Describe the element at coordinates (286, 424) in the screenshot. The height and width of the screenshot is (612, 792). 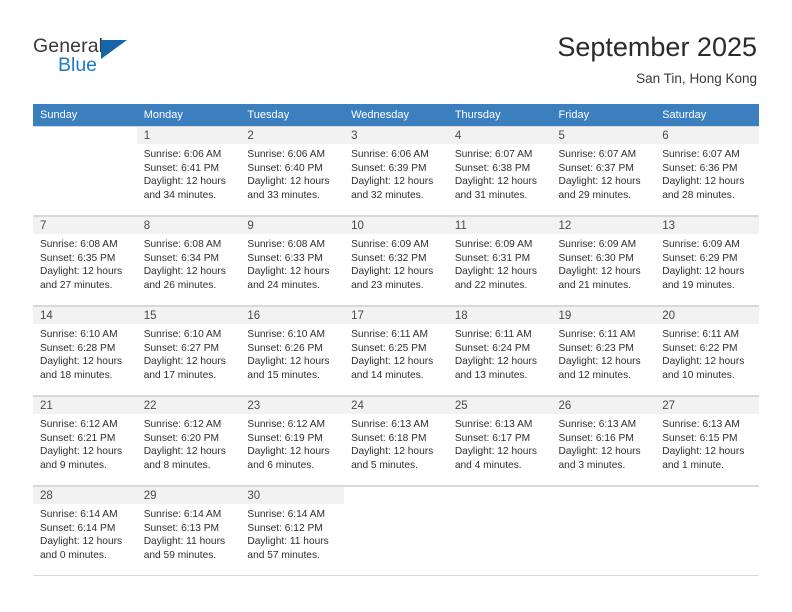
I see `sunrise-text: Sunrise: 6:12 AM` at that location.